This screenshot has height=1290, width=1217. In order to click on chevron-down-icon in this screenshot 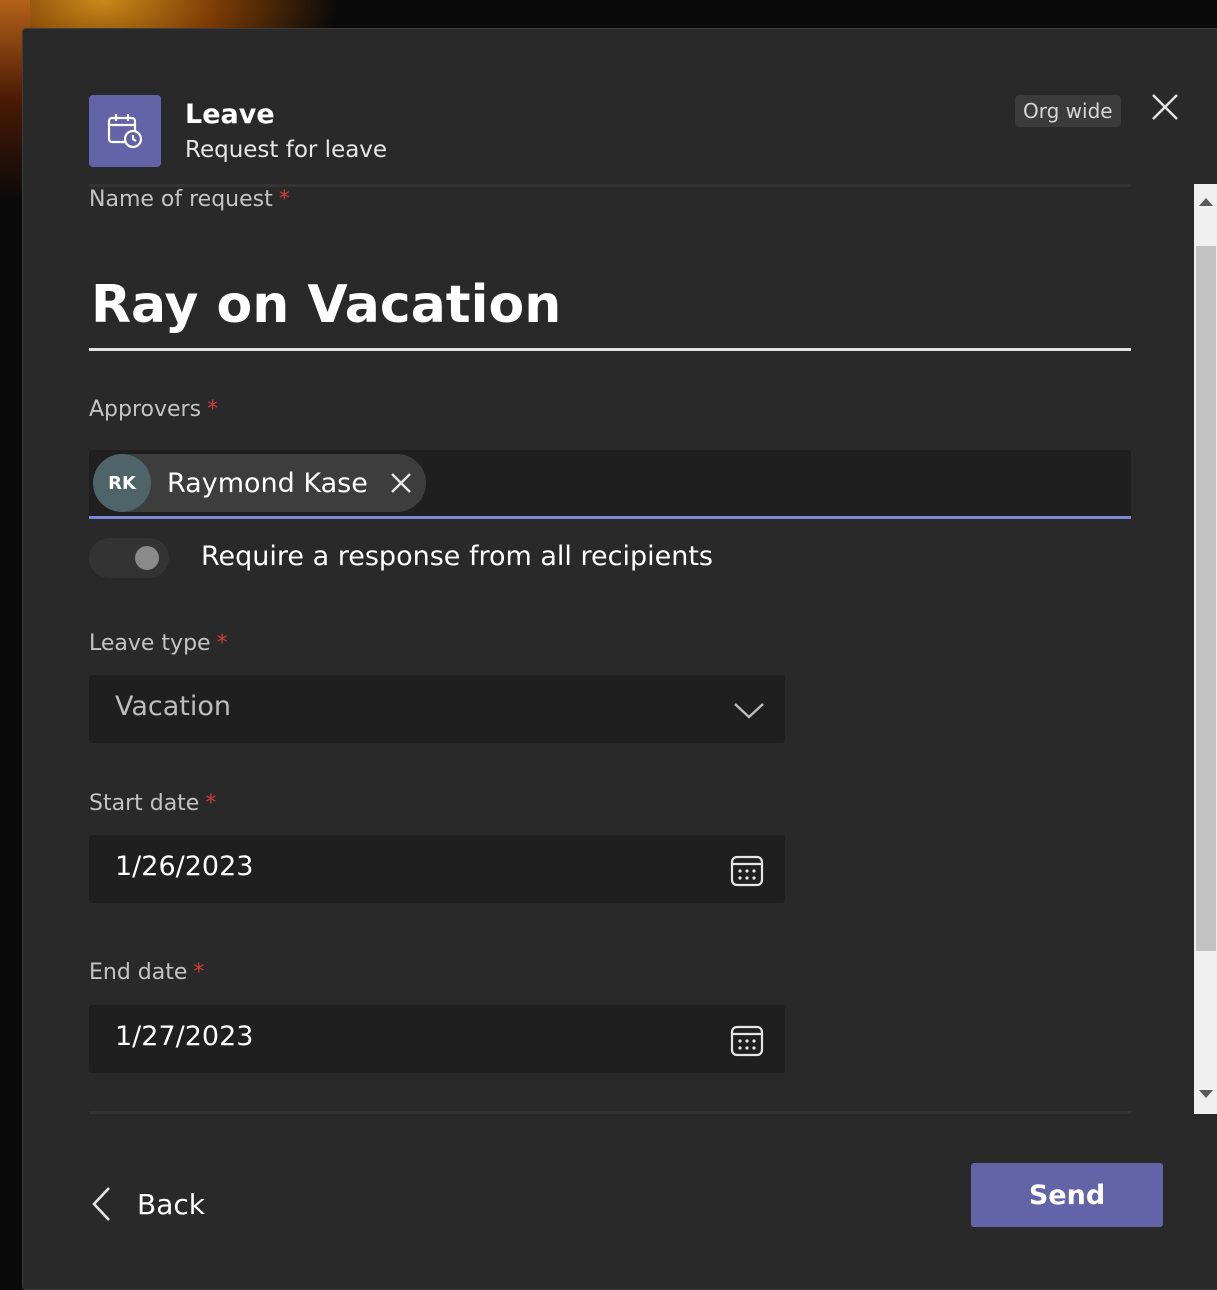, I will do `click(749, 711)`.